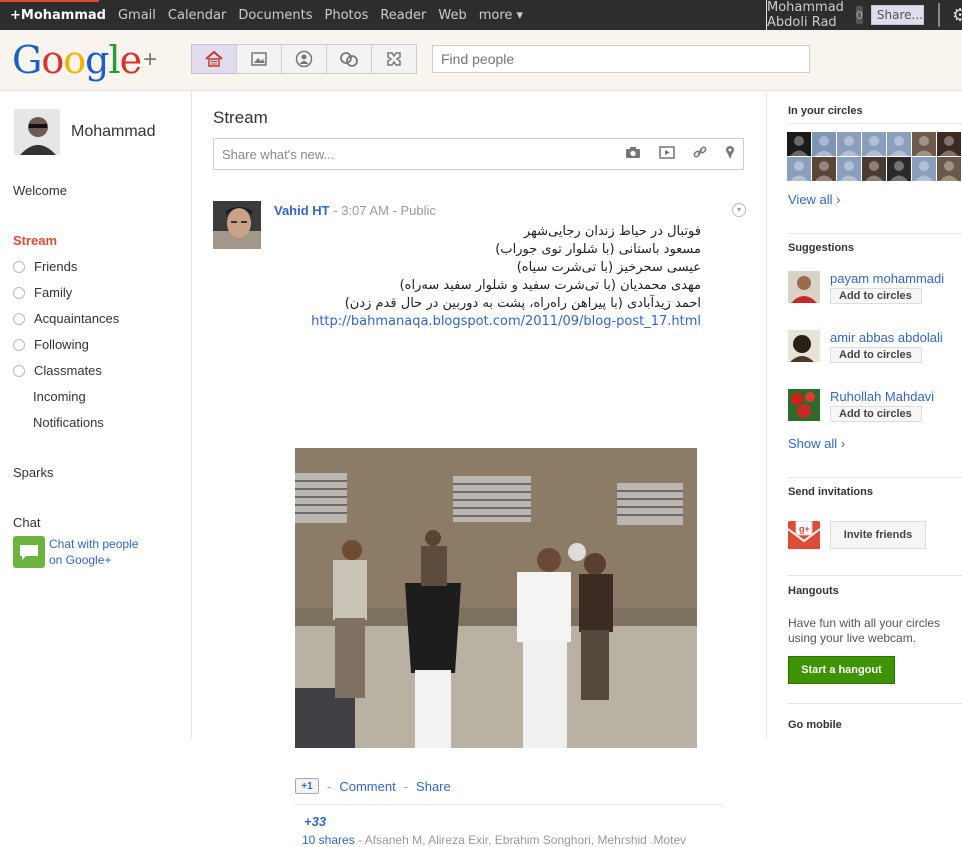  I want to click on nav-photos, so click(259, 59).